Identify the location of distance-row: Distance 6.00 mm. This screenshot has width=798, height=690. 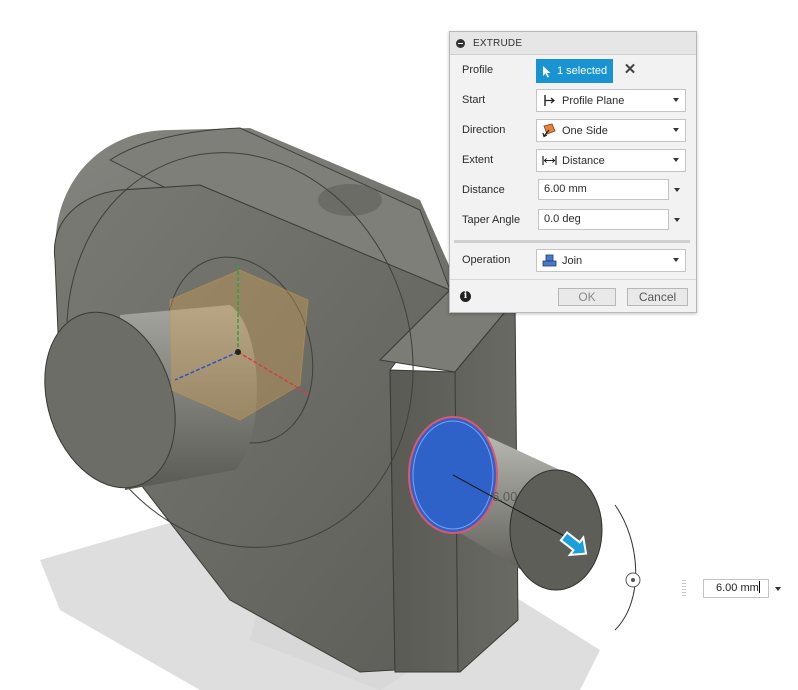
(573, 191).